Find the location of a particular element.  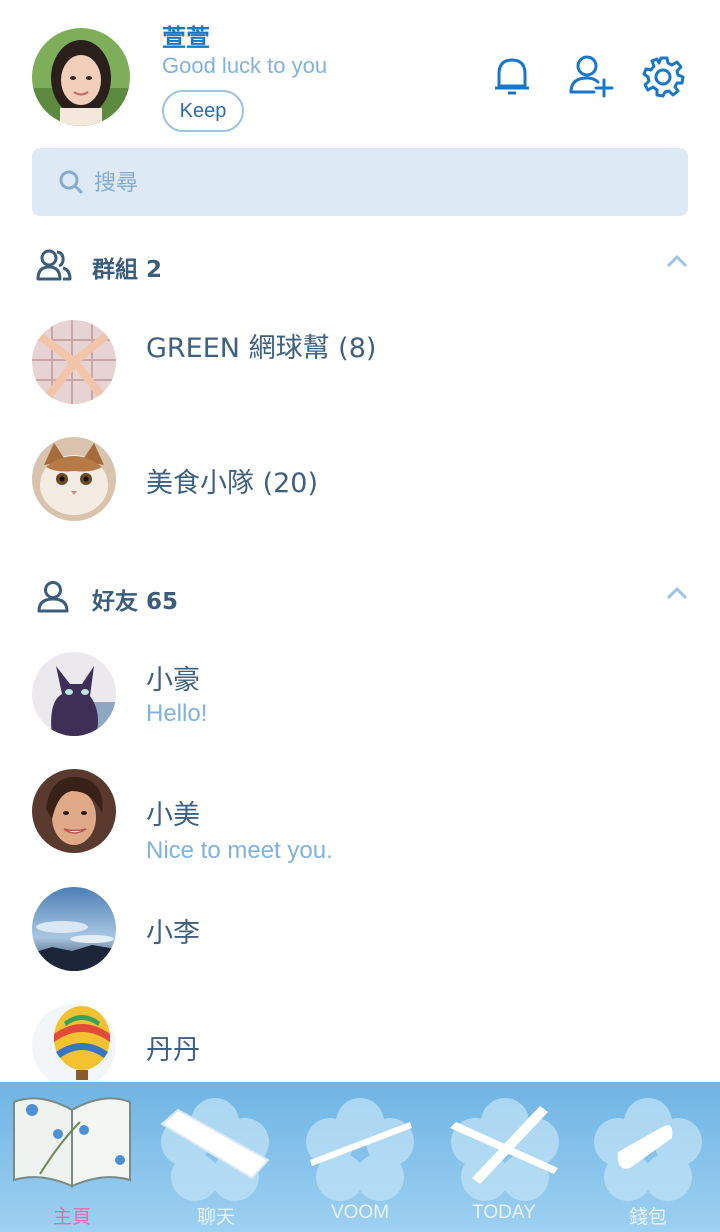

search-bar is located at coordinates (360, 183).